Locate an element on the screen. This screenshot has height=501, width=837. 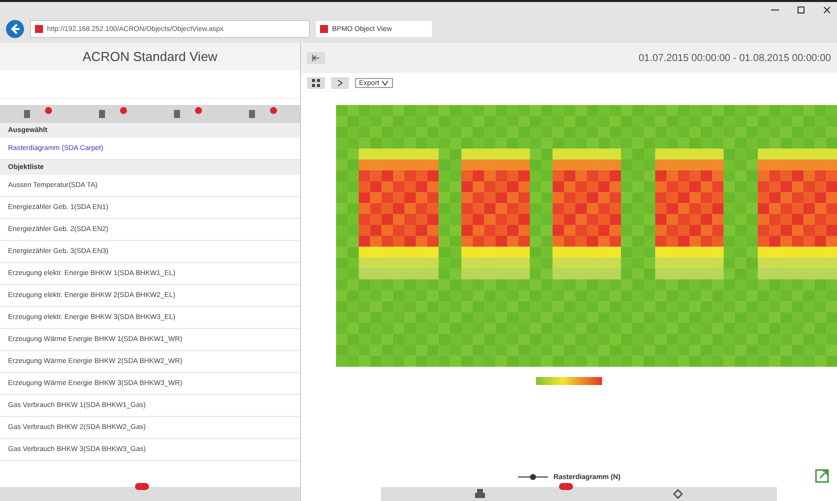
collapse-button is located at coordinates (316, 58).